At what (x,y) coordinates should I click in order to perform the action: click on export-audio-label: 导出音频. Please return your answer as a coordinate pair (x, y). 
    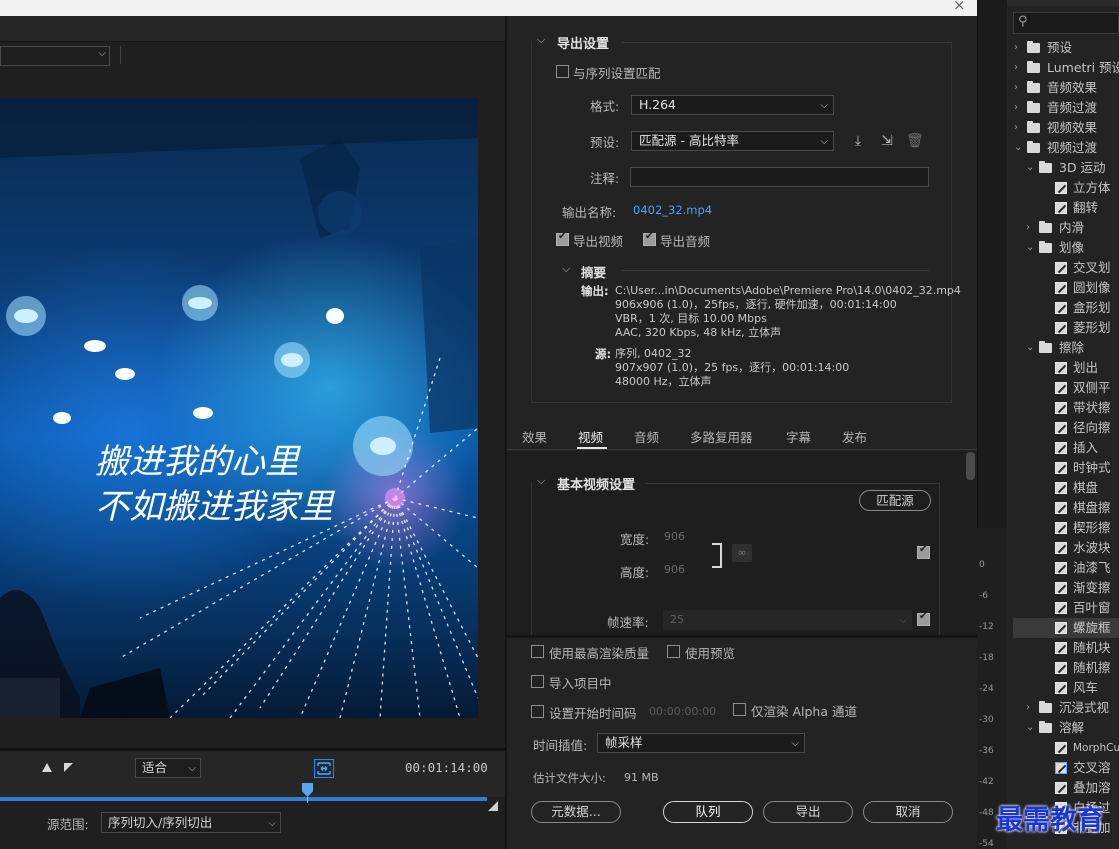
    Looking at the image, I should click on (685, 241).